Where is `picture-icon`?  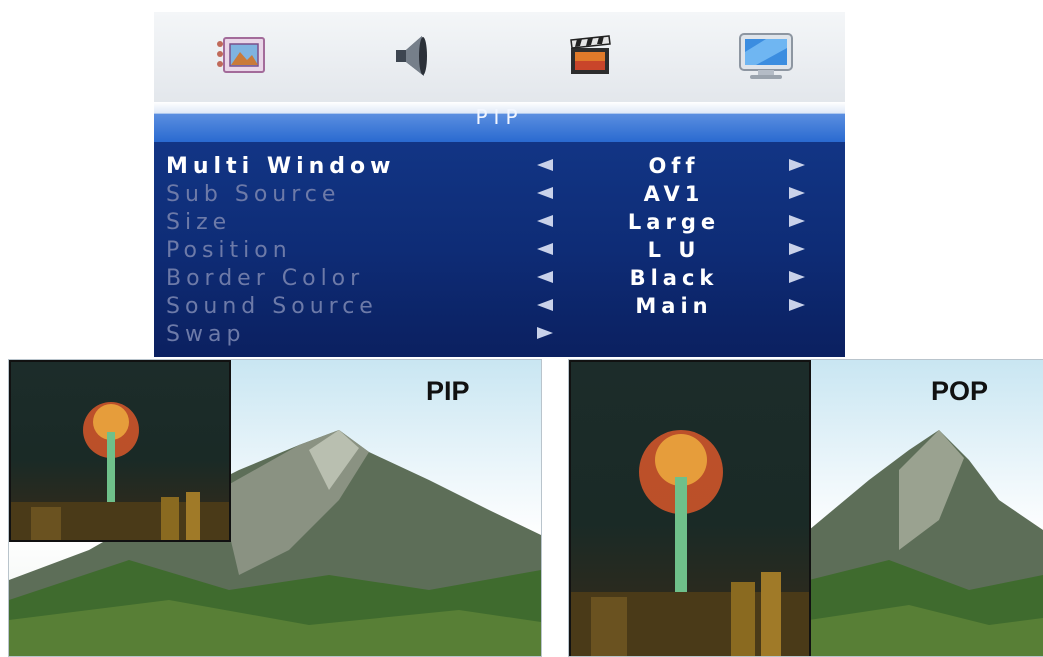 picture-icon is located at coordinates (244, 56).